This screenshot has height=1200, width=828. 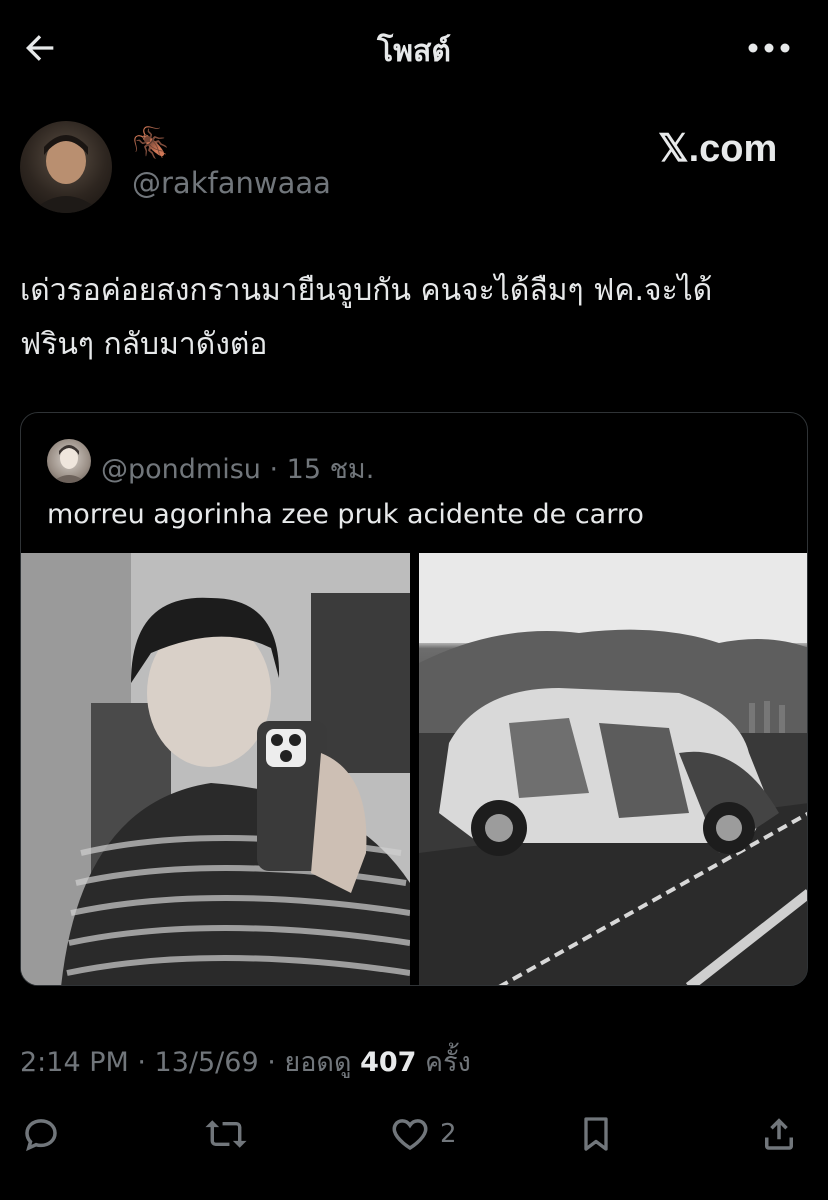 What do you see at coordinates (190, 1062) in the screenshot?
I see `post-timestamp: 2:14 PM · 13/5/69 · ยอดดู` at bounding box center [190, 1062].